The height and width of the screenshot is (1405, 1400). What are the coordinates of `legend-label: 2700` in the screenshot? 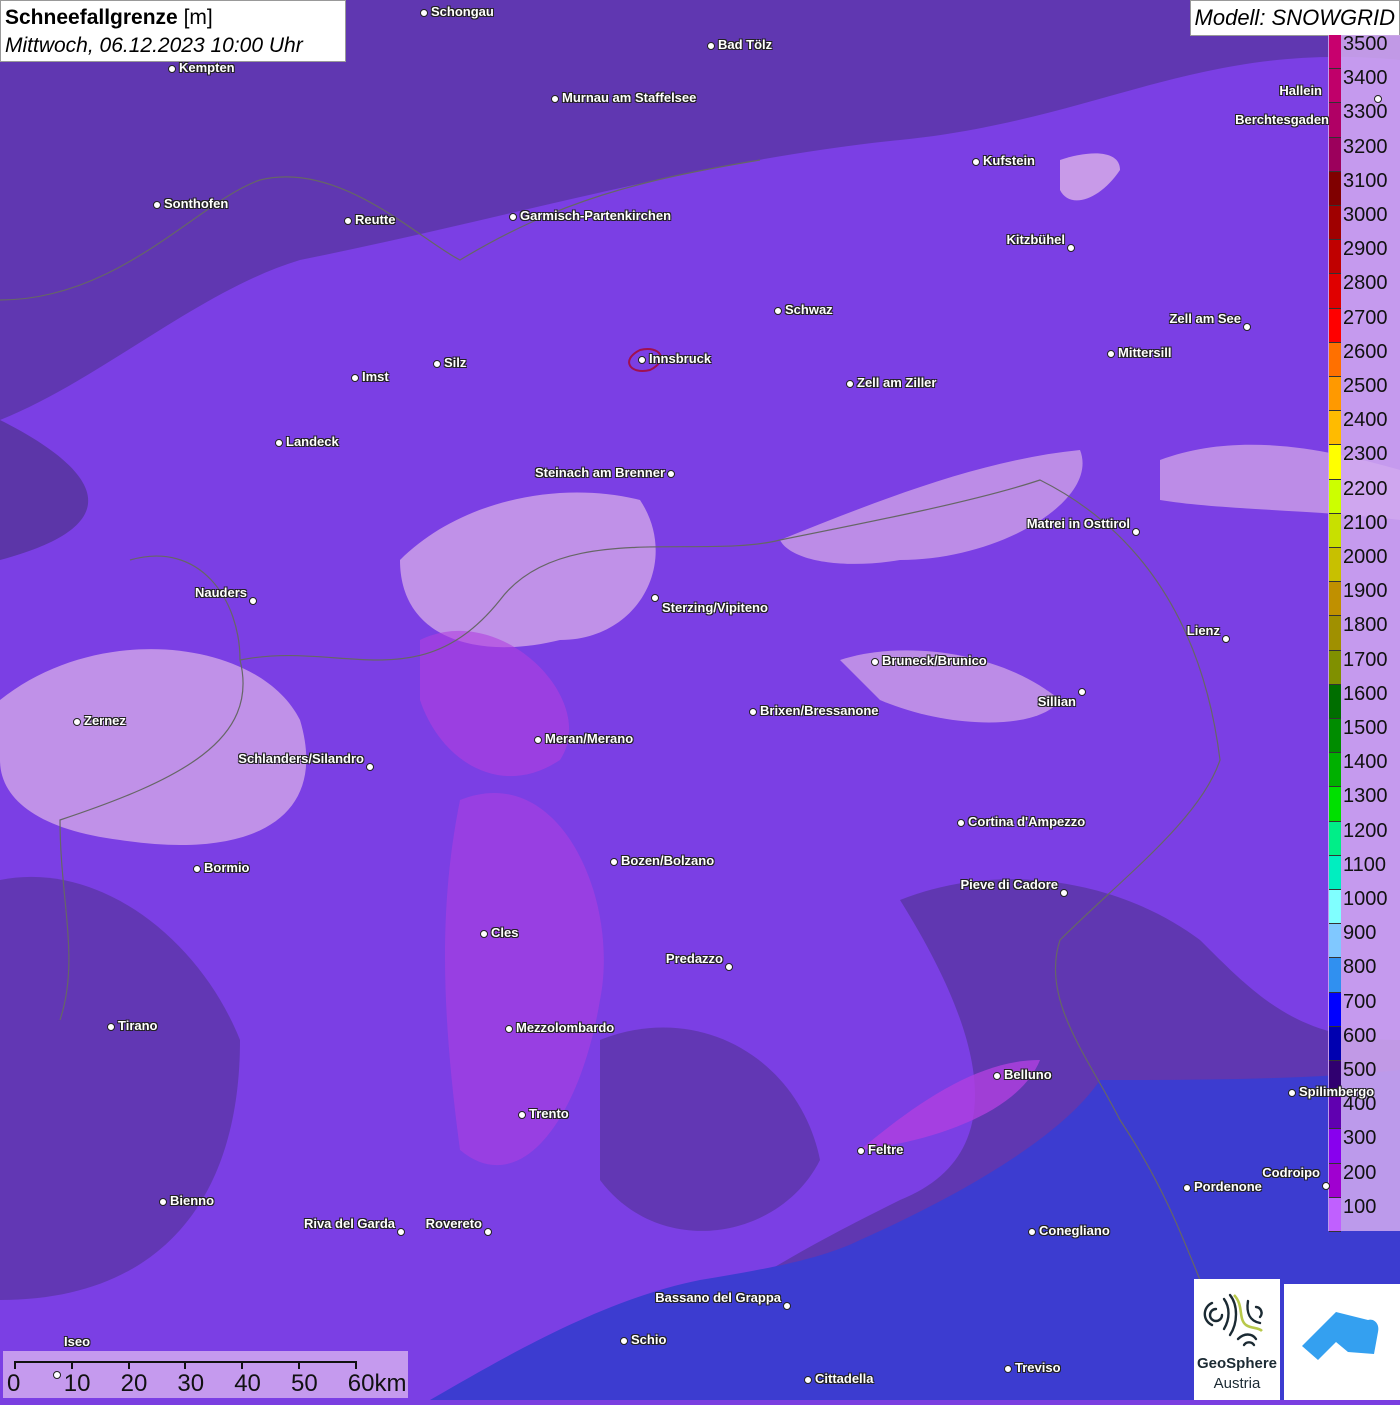 It's located at (1365, 317).